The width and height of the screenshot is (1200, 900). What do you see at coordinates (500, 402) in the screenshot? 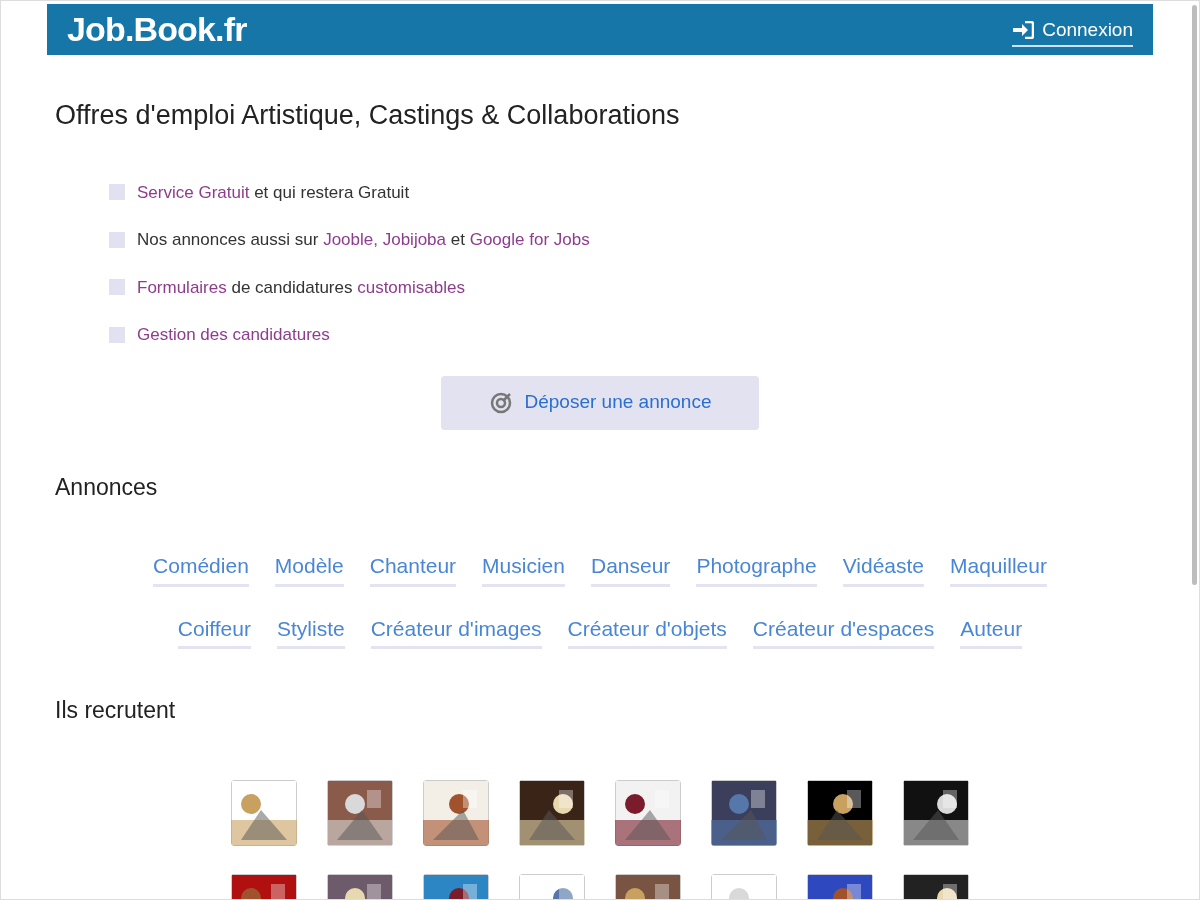
I see `target-icon` at bounding box center [500, 402].